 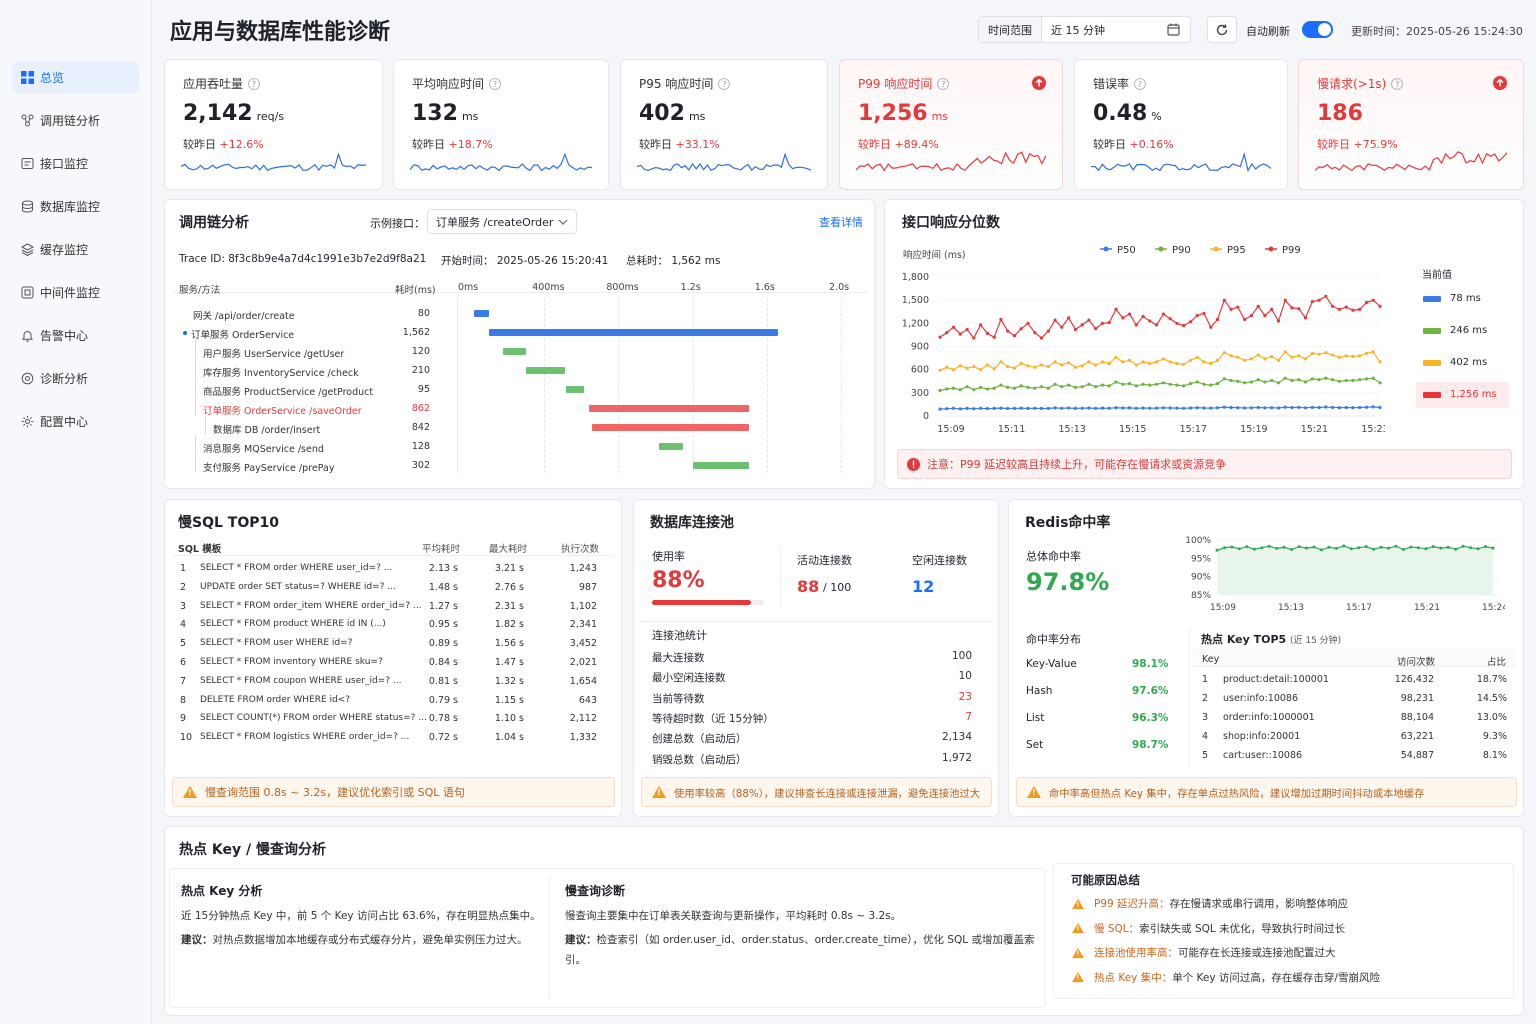 What do you see at coordinates (724, 124) in the screenshot?
I see `kpi-card: P95 响应时间? 402 ms 较昨日 +33.1%` at bounding box center [724, 124].